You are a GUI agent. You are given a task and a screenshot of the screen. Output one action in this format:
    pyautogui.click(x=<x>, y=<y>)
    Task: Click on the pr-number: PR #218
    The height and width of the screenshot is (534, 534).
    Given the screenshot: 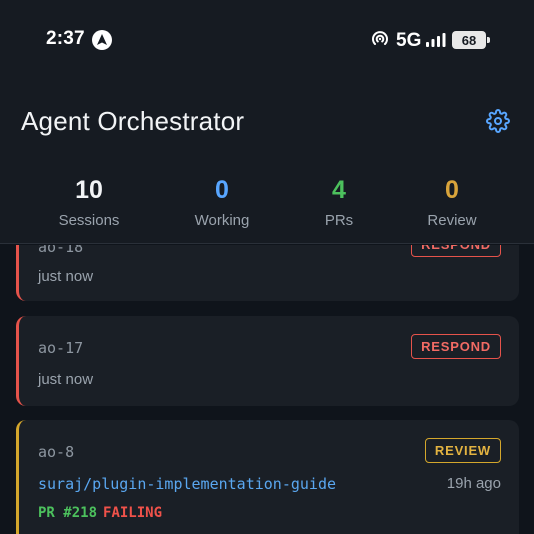 What is the action you would take?
    pyautogui.click(x=68, y=513)
    